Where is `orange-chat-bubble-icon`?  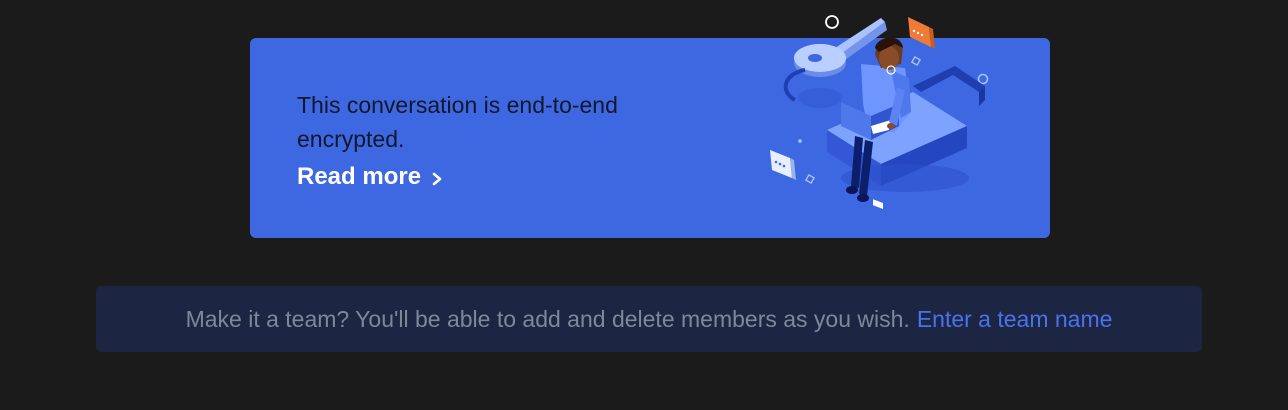
orange-chat-bubble-icon is located at coordinates (921, 33).